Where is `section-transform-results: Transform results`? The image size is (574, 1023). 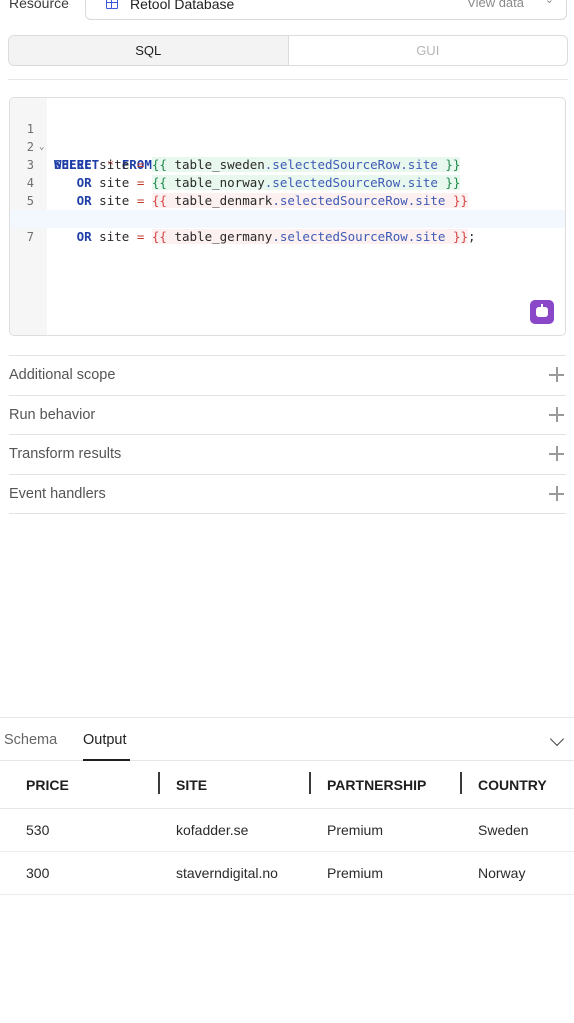 section-transform-results: Transform results is located at coordinates (287, 454).